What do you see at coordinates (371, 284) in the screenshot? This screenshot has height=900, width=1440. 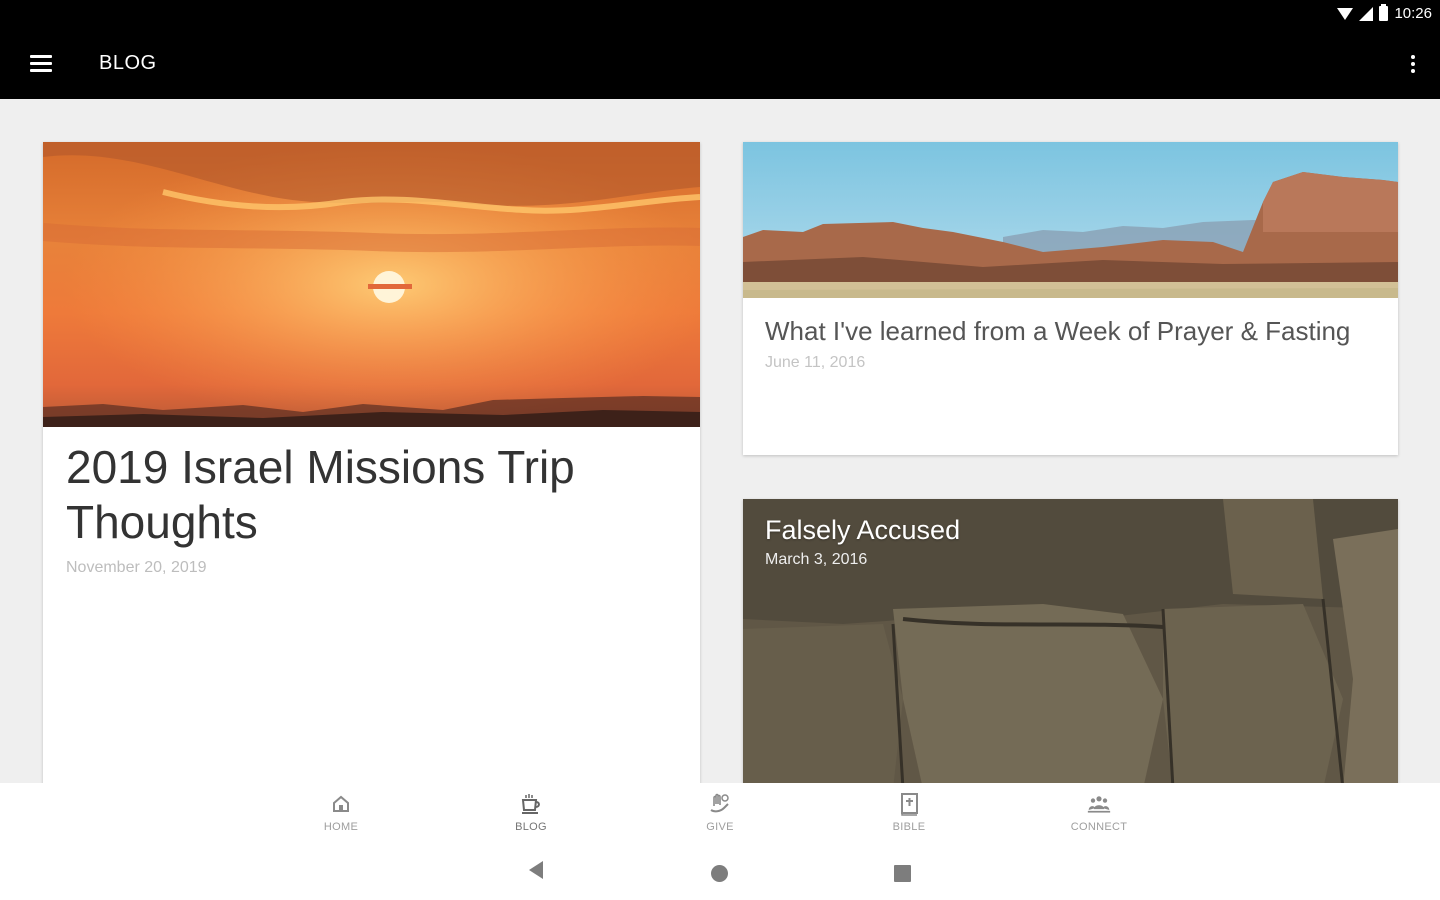 I see `sunset-image` at bounding box center [371, 284].